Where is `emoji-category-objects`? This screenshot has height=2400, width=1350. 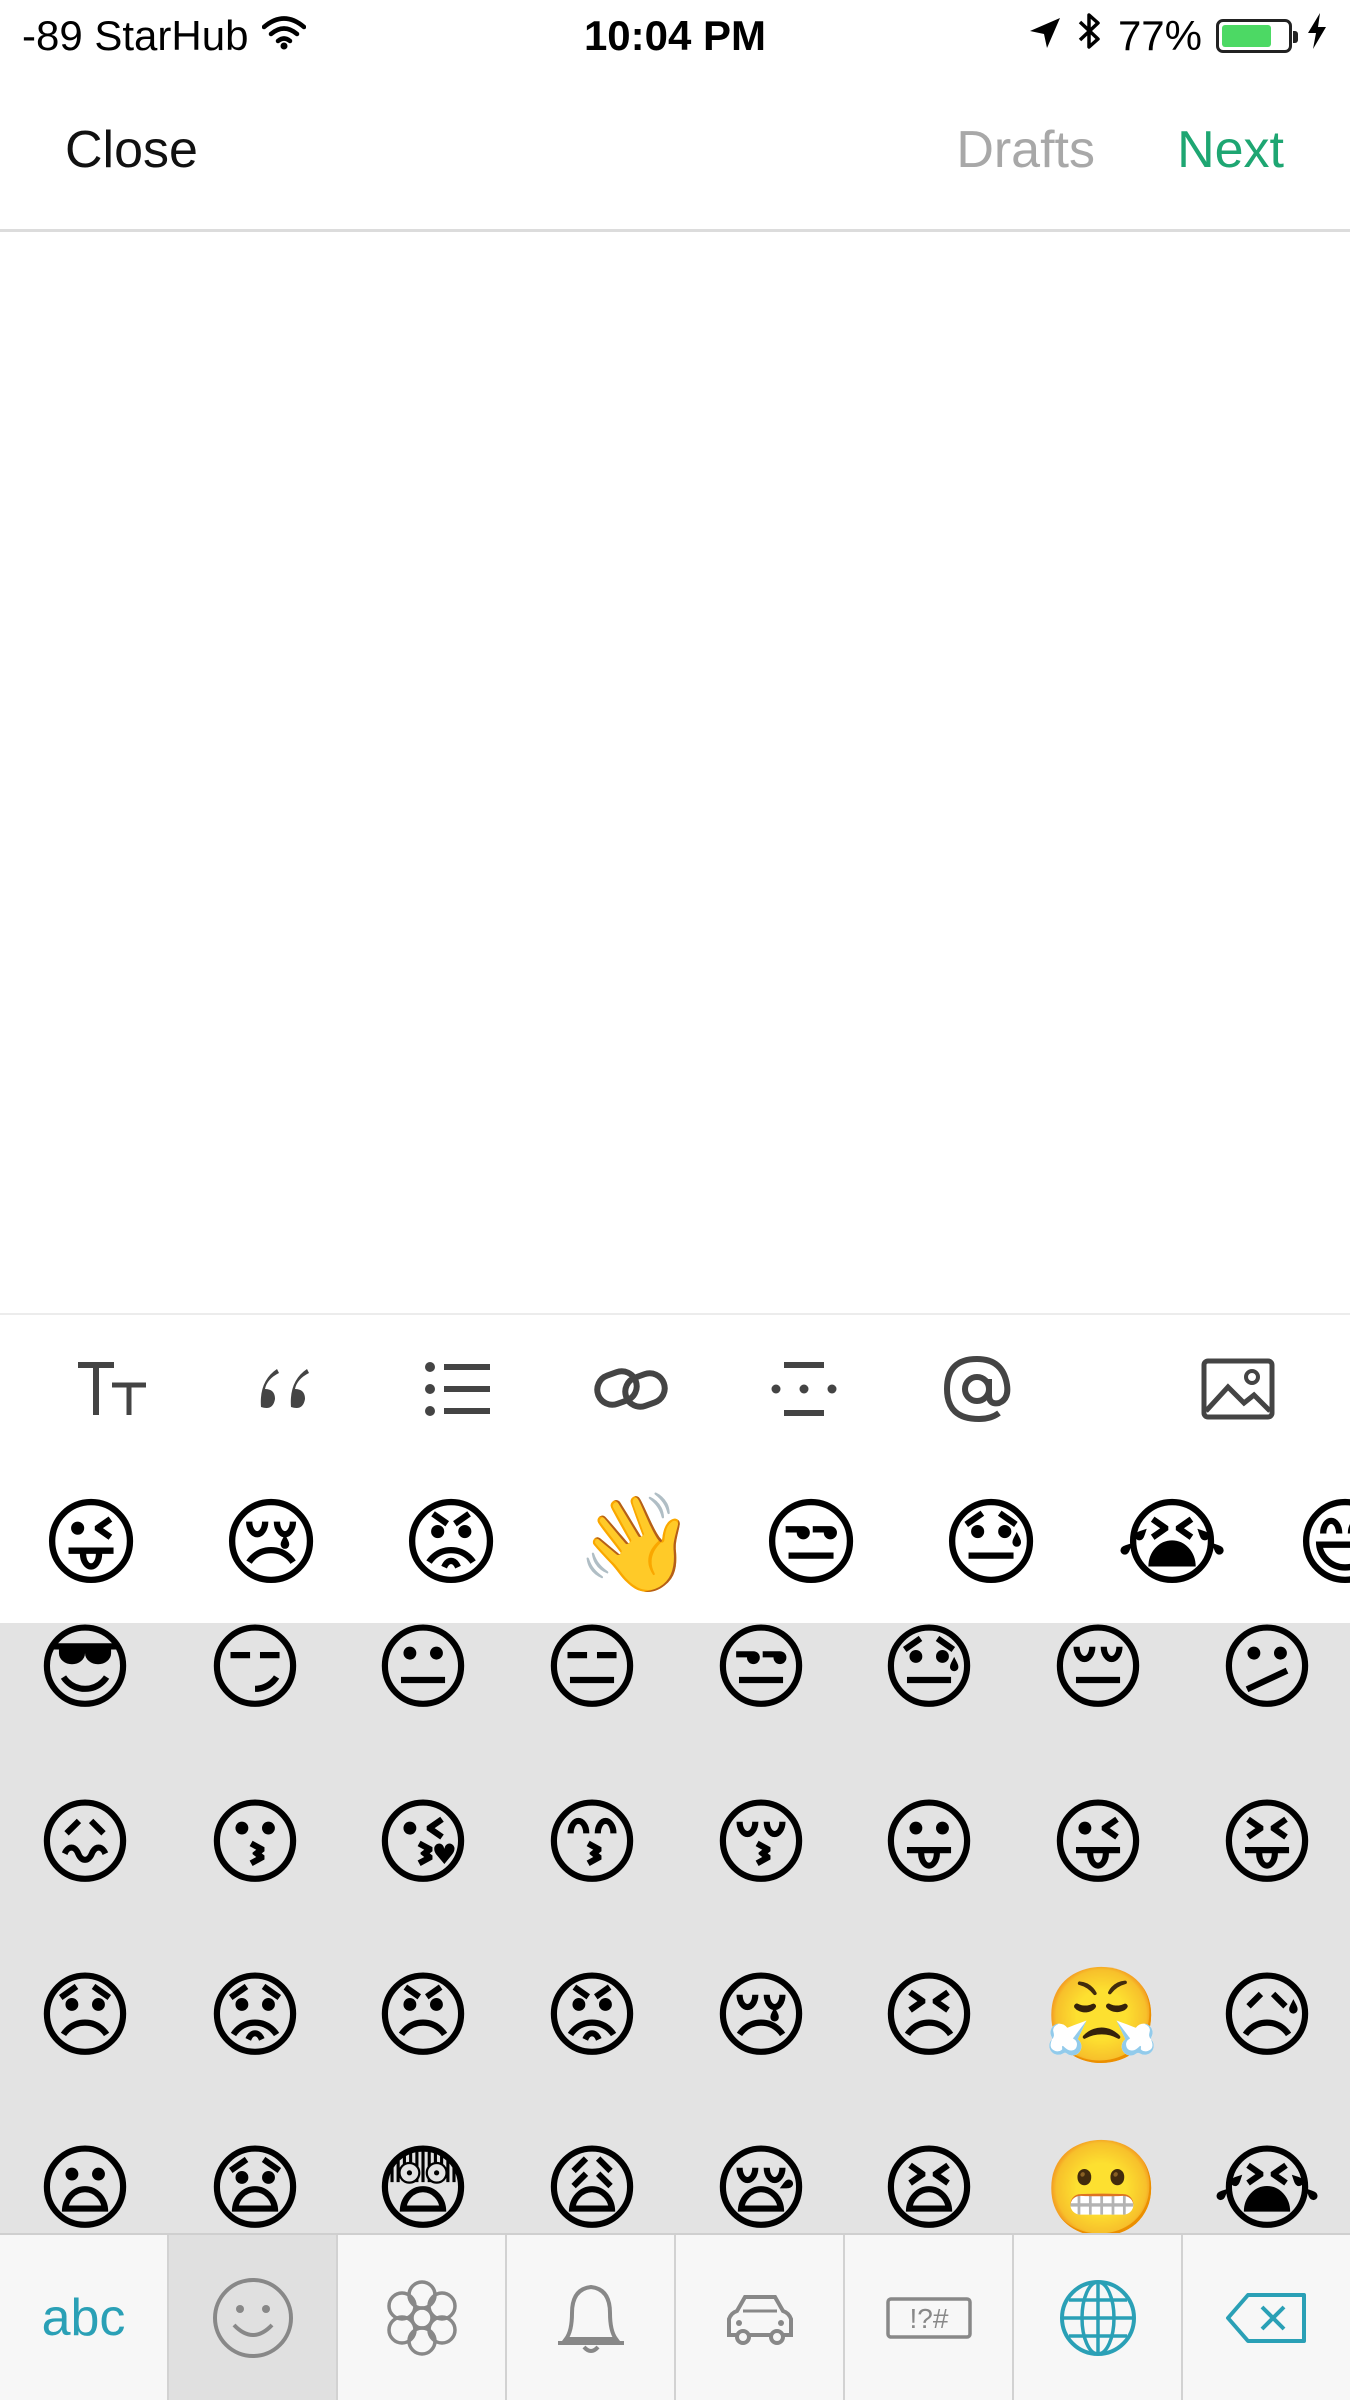 emoji-category-objects is located at coordinates (591, 2317).